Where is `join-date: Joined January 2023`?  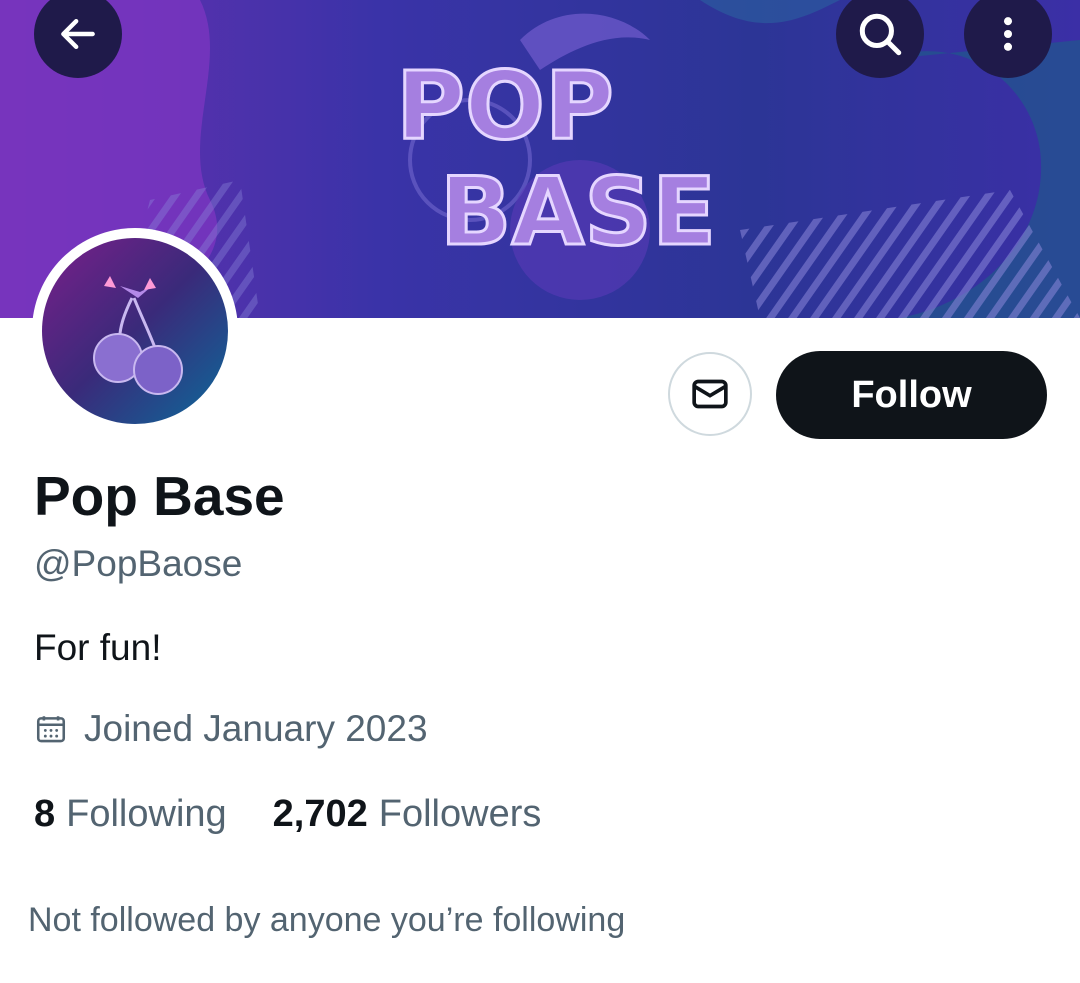 join-date: Joined January 2023 is located at coordinates (256, 728).